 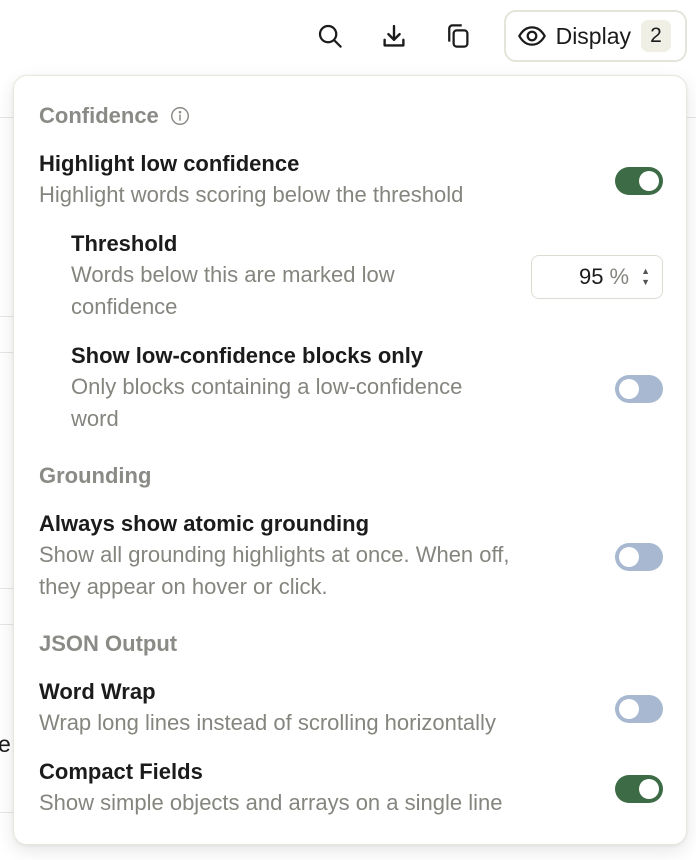 I want to click on background-text-fragment: e, so click(x=5, y=744).